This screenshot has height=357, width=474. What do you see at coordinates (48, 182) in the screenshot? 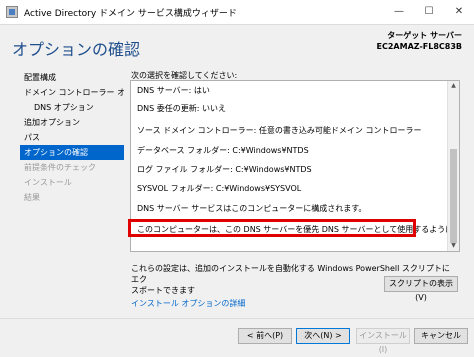
I see `nav-item-installation: インストール` at bounding box center [48, 182].